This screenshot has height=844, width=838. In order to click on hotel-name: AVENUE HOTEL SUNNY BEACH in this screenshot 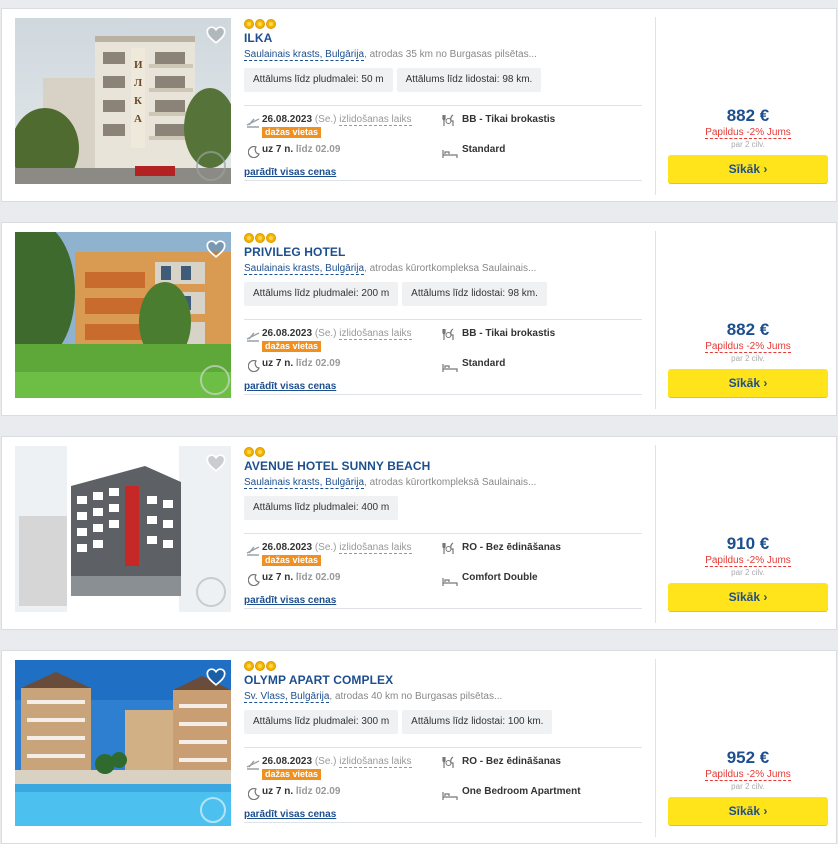, I will do `click(337, 466)`.